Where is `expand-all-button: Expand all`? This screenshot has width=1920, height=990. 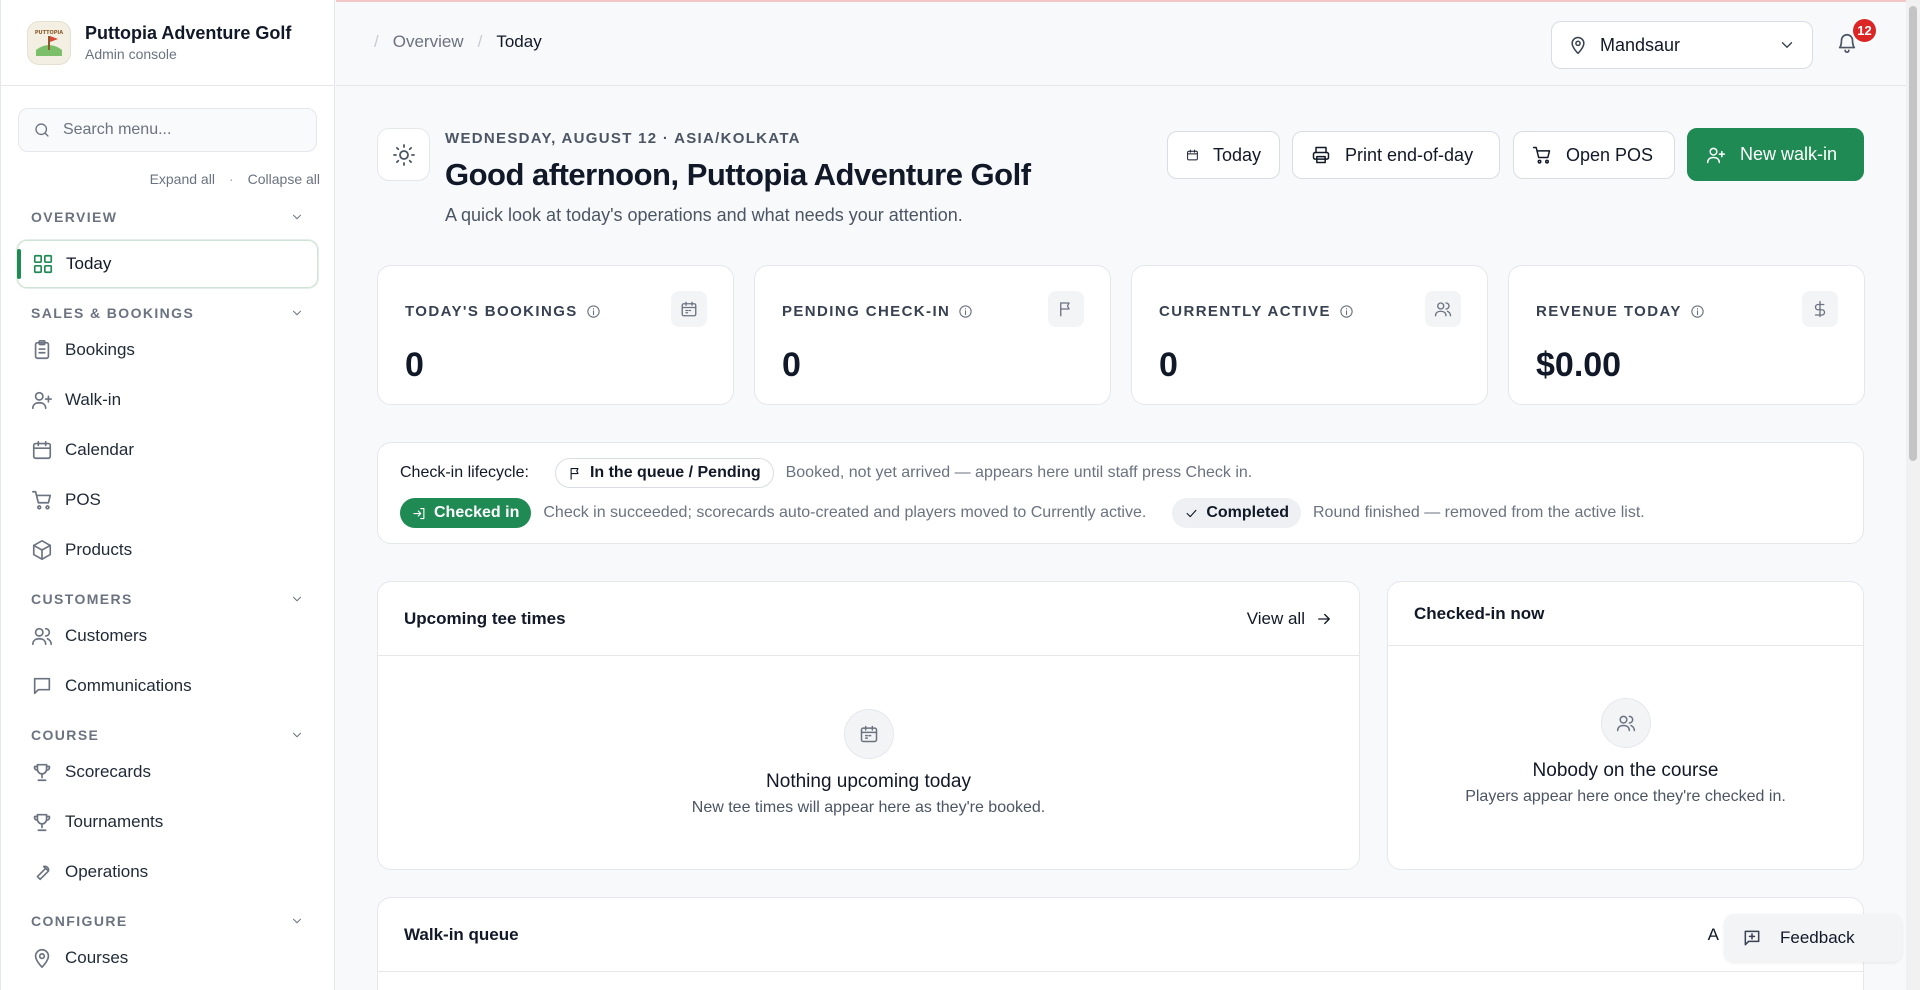 expand-all-button: Expand all is located at coordinates (182, 179).